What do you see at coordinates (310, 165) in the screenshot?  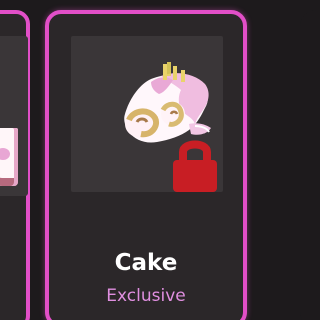 I see `item-card-next` at bounding box center [310, 165].